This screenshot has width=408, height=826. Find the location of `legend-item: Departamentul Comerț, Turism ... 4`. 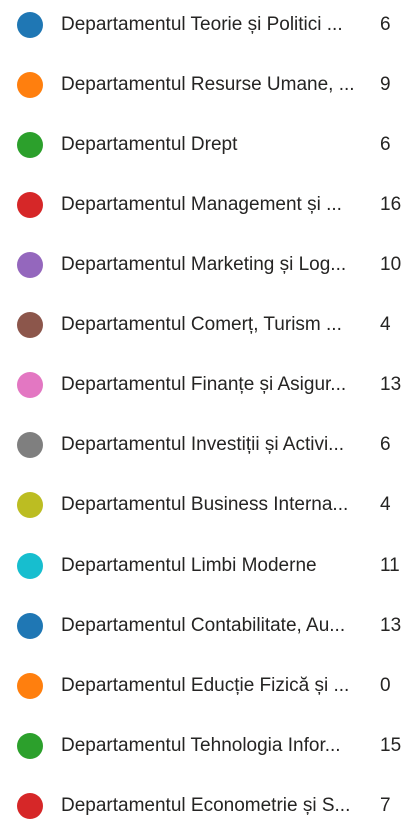

legend-item: Departamentul Comerț, Turism ... 4 is located at coordinates (204, 325).